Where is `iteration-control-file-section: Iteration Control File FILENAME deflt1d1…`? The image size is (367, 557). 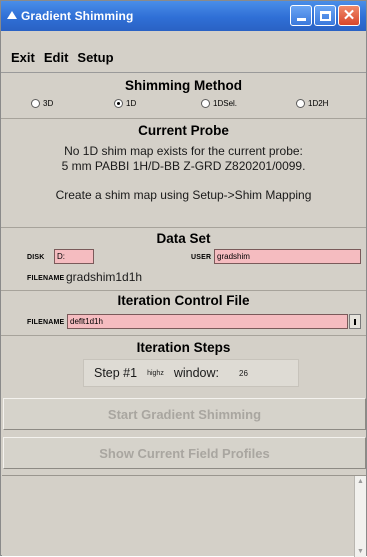 iteration-control-file-section: Iteration Control File FILENAME deflt1d1… is located at coordinates (183, 314).